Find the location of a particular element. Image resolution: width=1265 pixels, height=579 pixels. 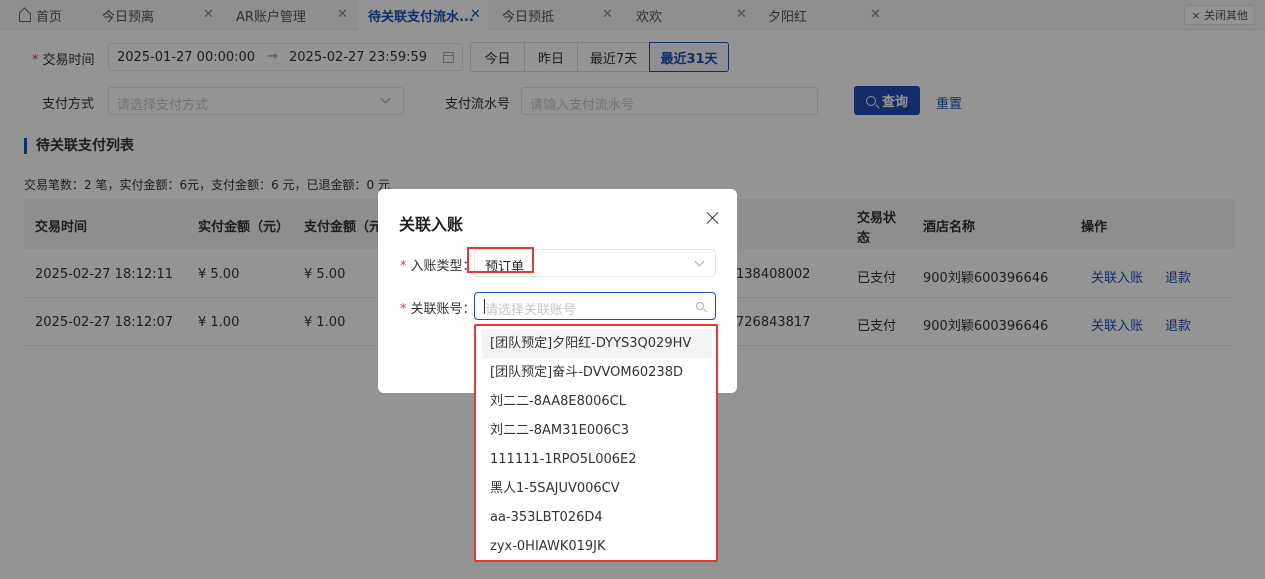

dropdown-option: aa-353LBT026D4 is located at coordinates (597, 517).